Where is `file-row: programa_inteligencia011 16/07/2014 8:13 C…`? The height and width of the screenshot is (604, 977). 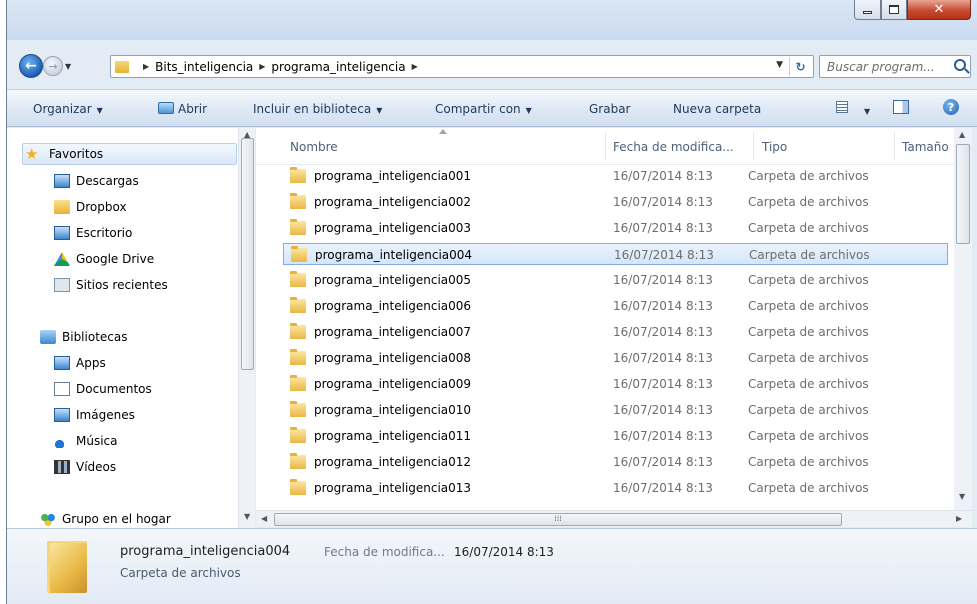 file-row: programa_inteligencia011 16/07/2014 8:13 C… is located at coordinates (615, 436).